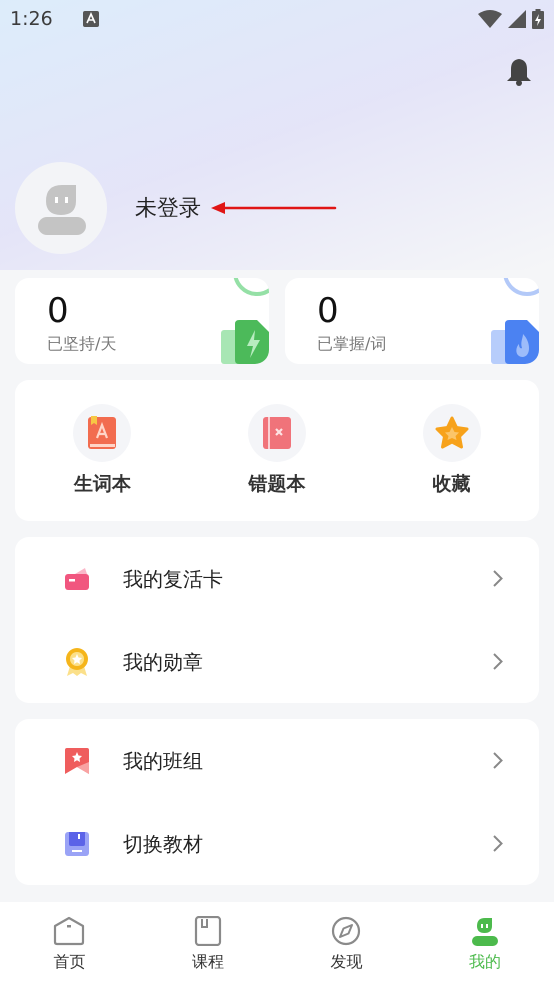 This screenshot has height=984, width=554. Describe the element at coordinates (77, 662) in the screenshot. I see `medal-icon` at that location.